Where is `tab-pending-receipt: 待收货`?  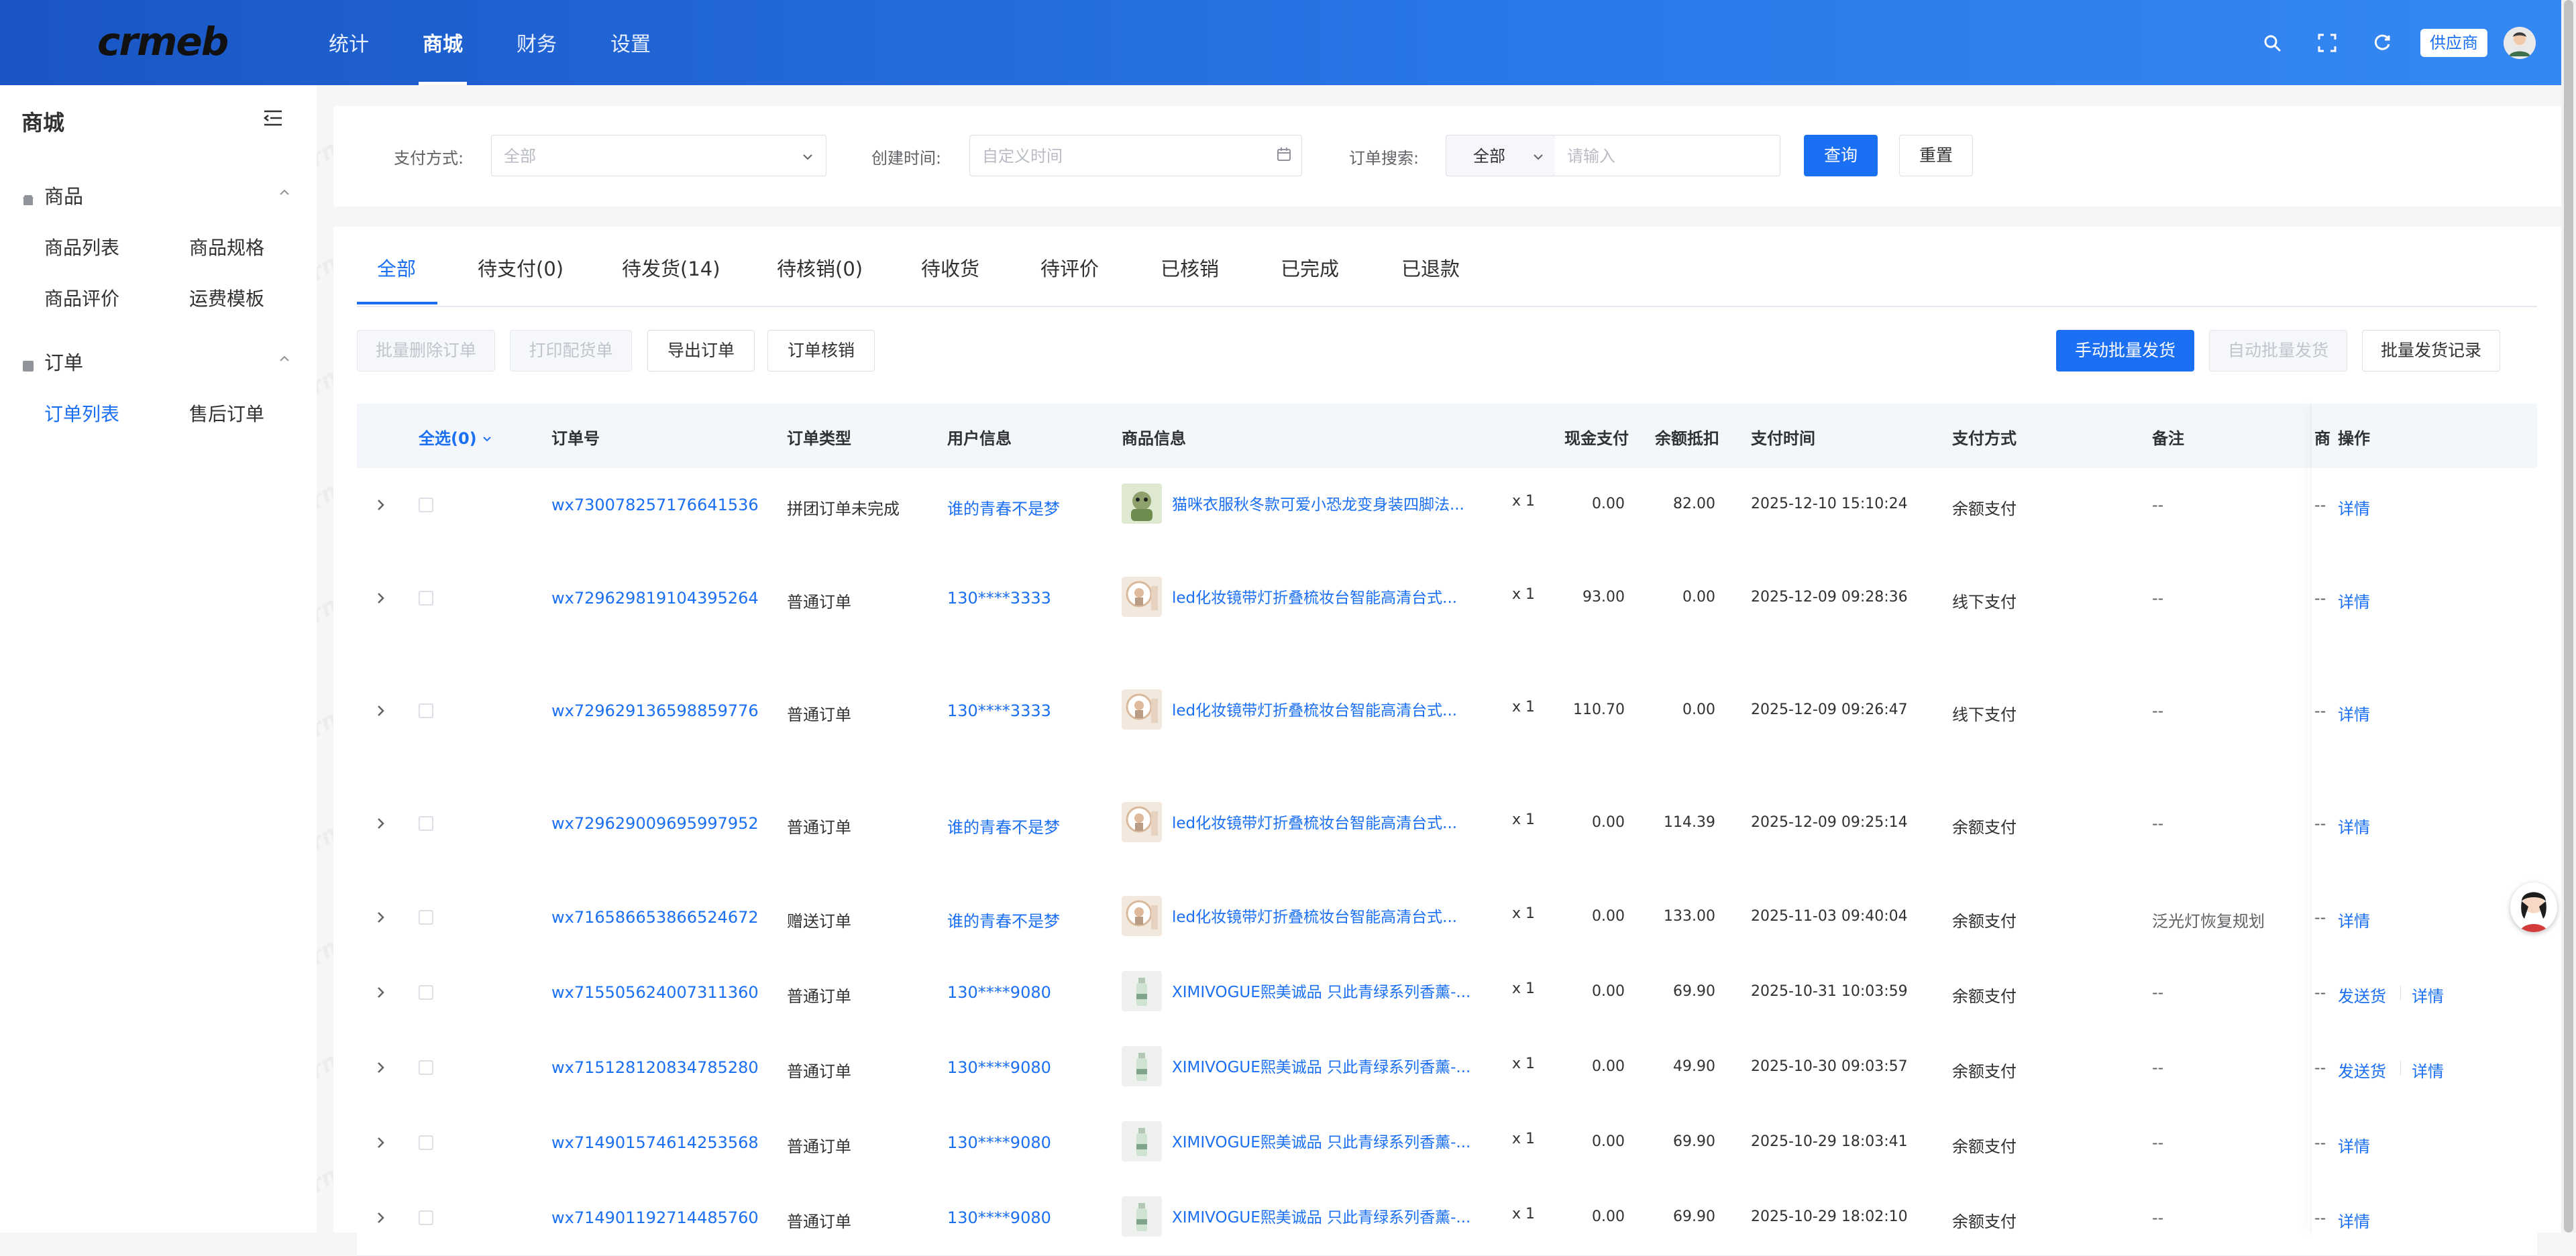
tab-pending-receipt: 待收货 is located at coordinates (950, 267).